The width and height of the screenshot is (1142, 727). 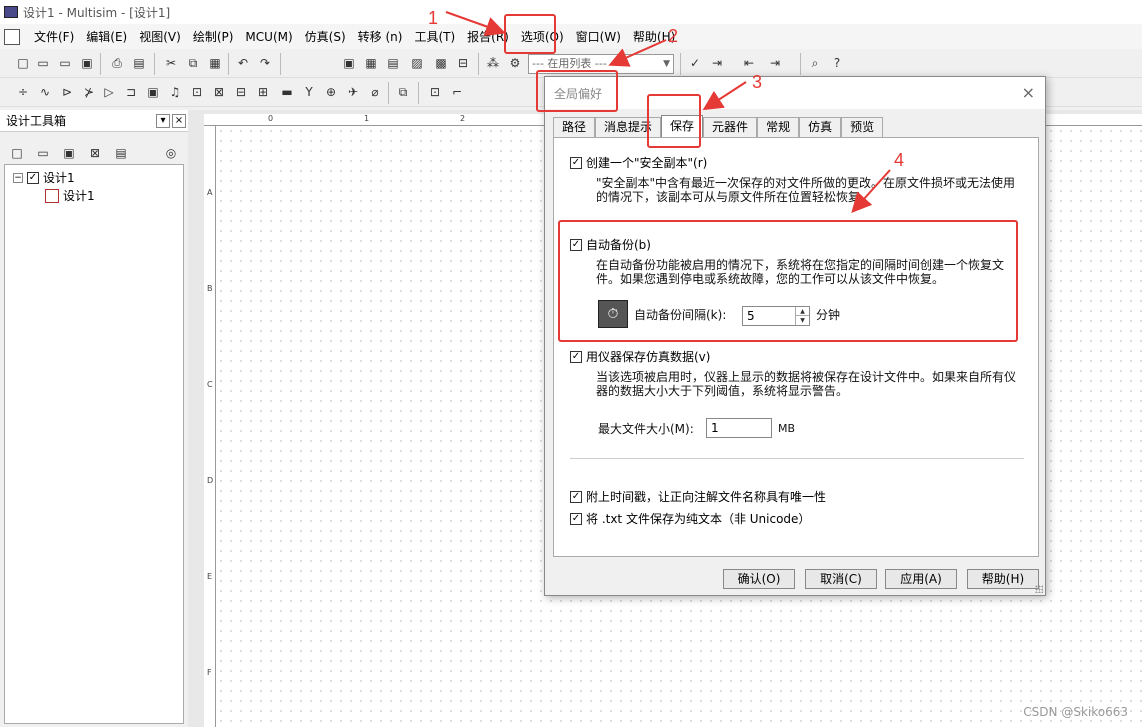 I want to click on advanced-peripherals-icon: ▬, so click(x=287, y=92).